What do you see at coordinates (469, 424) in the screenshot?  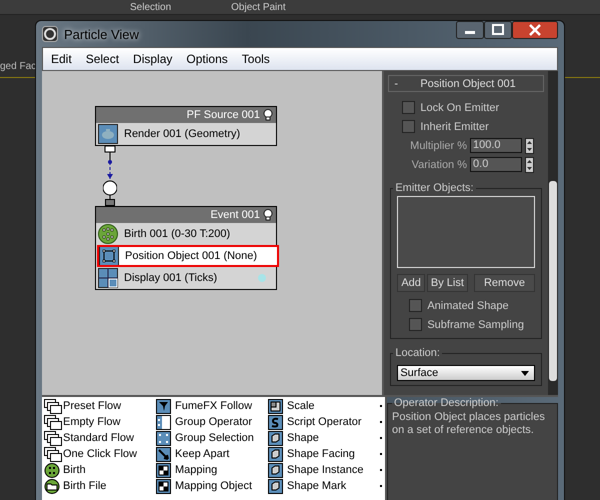 I see `operator-description: Position Object places particles on a set of reference objects.` at bounding box center [469, 424].